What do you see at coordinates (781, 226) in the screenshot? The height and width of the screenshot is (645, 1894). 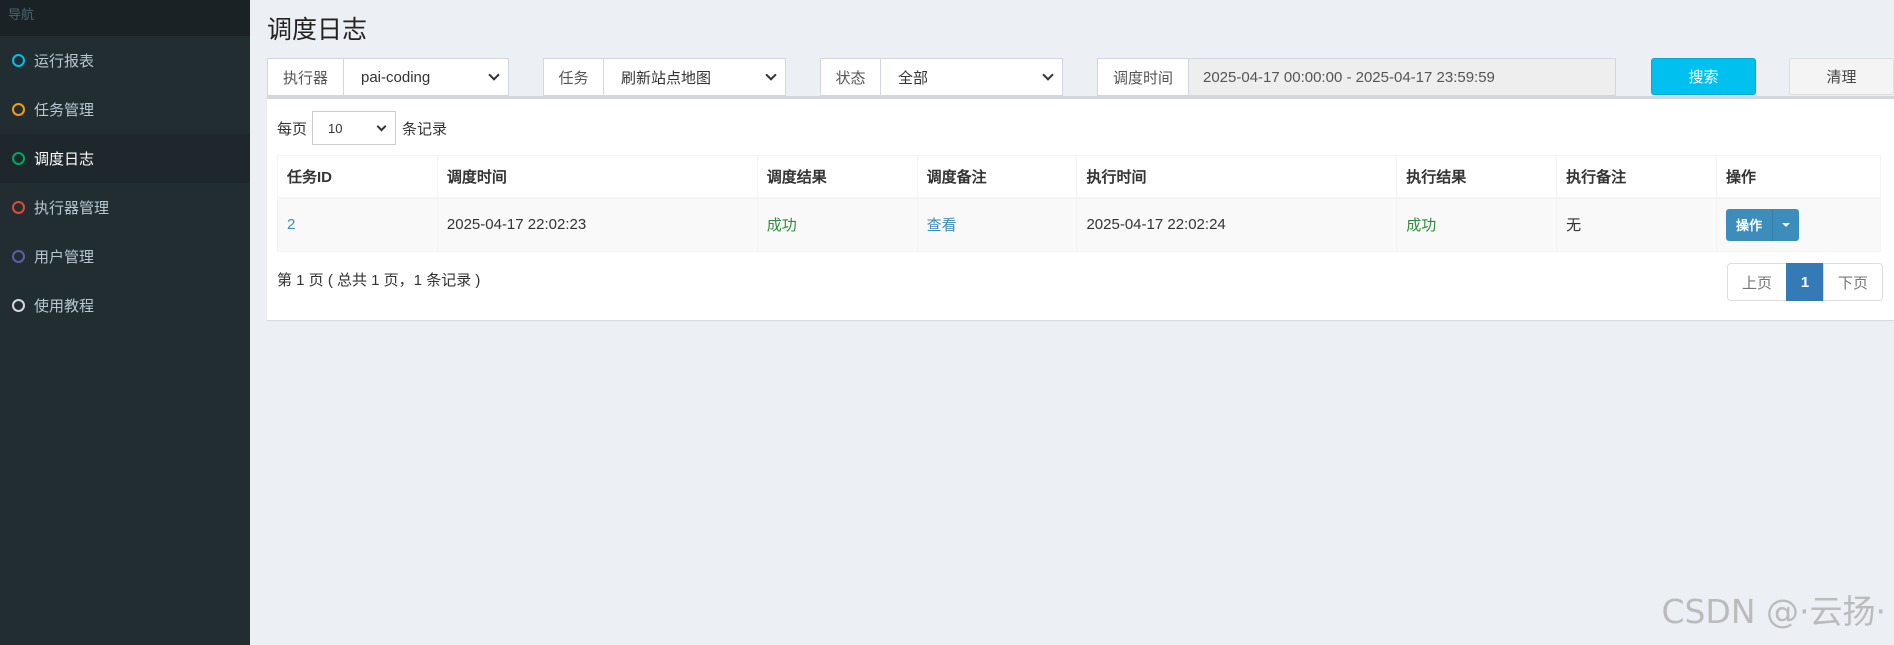 I see `trigger-result-status: 成功` at bounding box center [781, 226].